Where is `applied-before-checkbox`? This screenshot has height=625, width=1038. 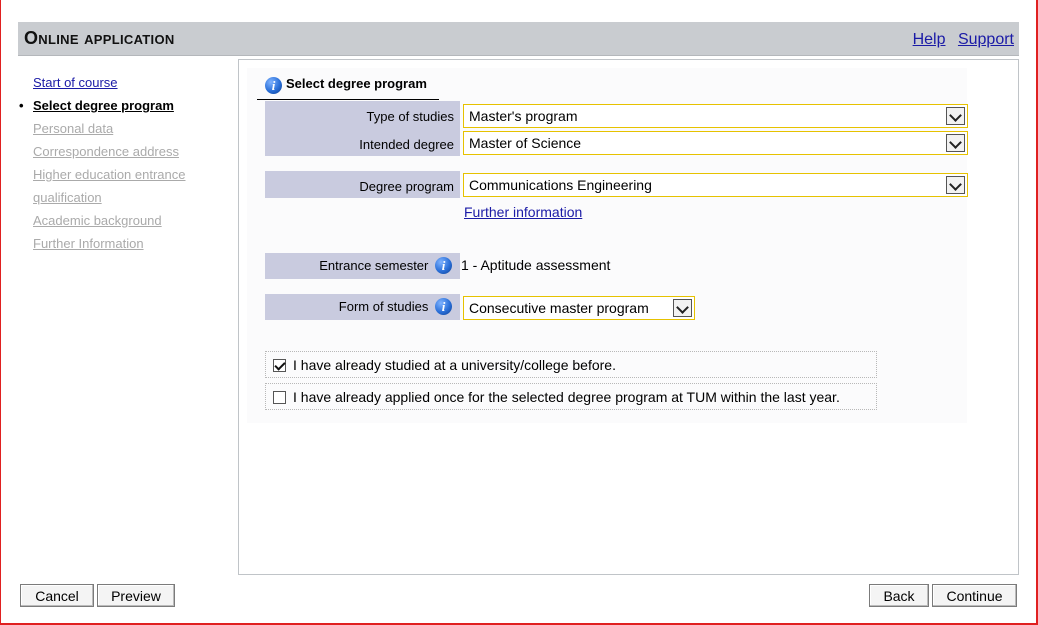 applied-before-checkbox is located at coordinates (279, 397).